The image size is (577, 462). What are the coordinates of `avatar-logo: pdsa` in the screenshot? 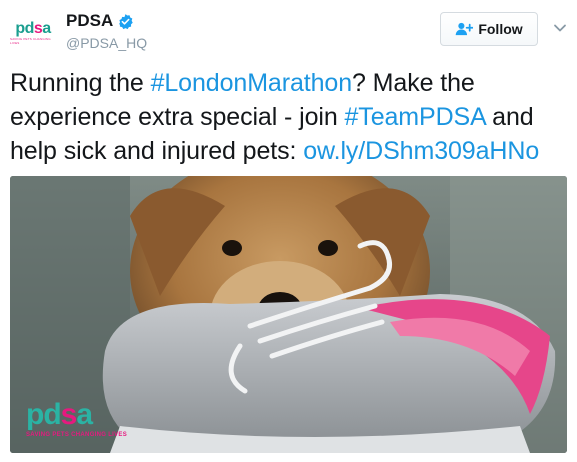 It's located at (33, 28).